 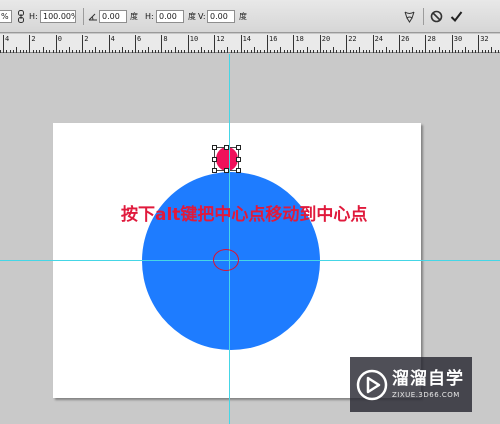 What do you see at coordinates (58, 16) in the screenshot?
I see `height-percent-field: 100.00%` at bounding box center [58, 16].